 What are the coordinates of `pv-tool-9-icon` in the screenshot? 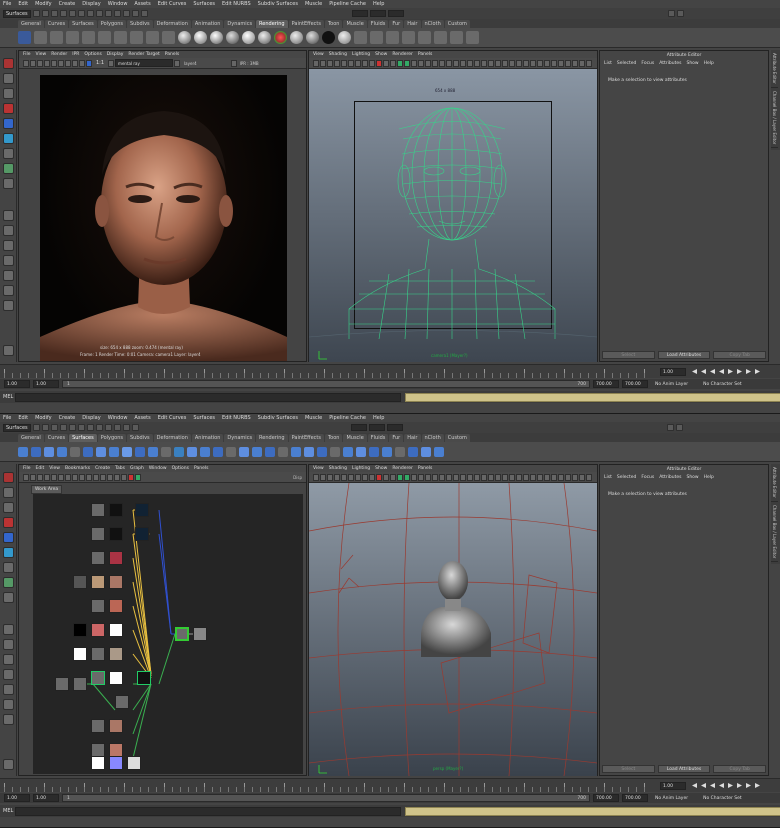 It's located at (372, 63).